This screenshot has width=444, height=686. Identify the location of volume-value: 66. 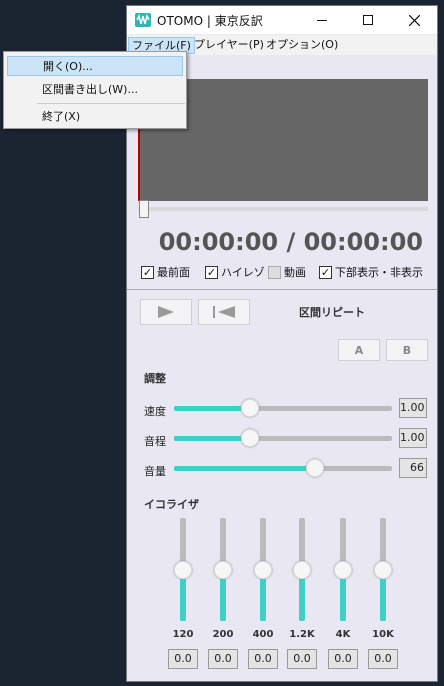
(413, 468).